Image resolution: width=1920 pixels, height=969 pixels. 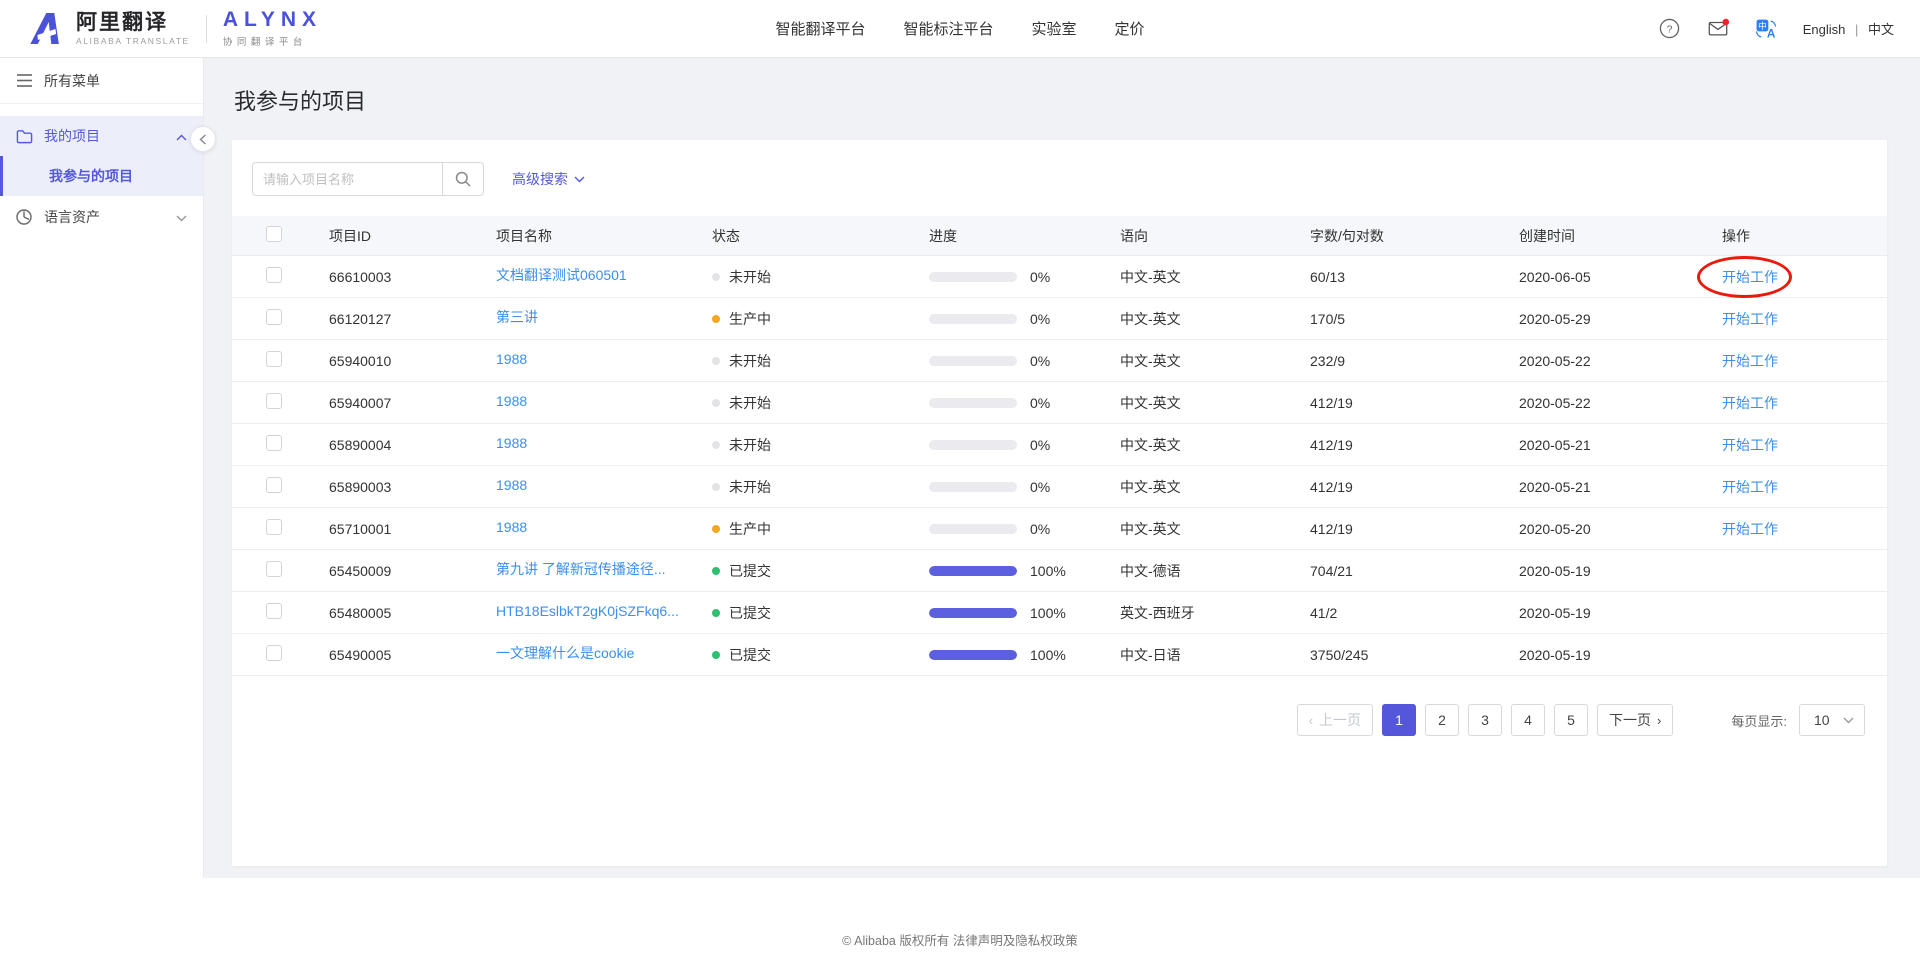 What do you see at coordinates (565, 653) in the screenshot?
I see `project-name-link: 一文理解什么是cookie` at bounding box center [565, 653].